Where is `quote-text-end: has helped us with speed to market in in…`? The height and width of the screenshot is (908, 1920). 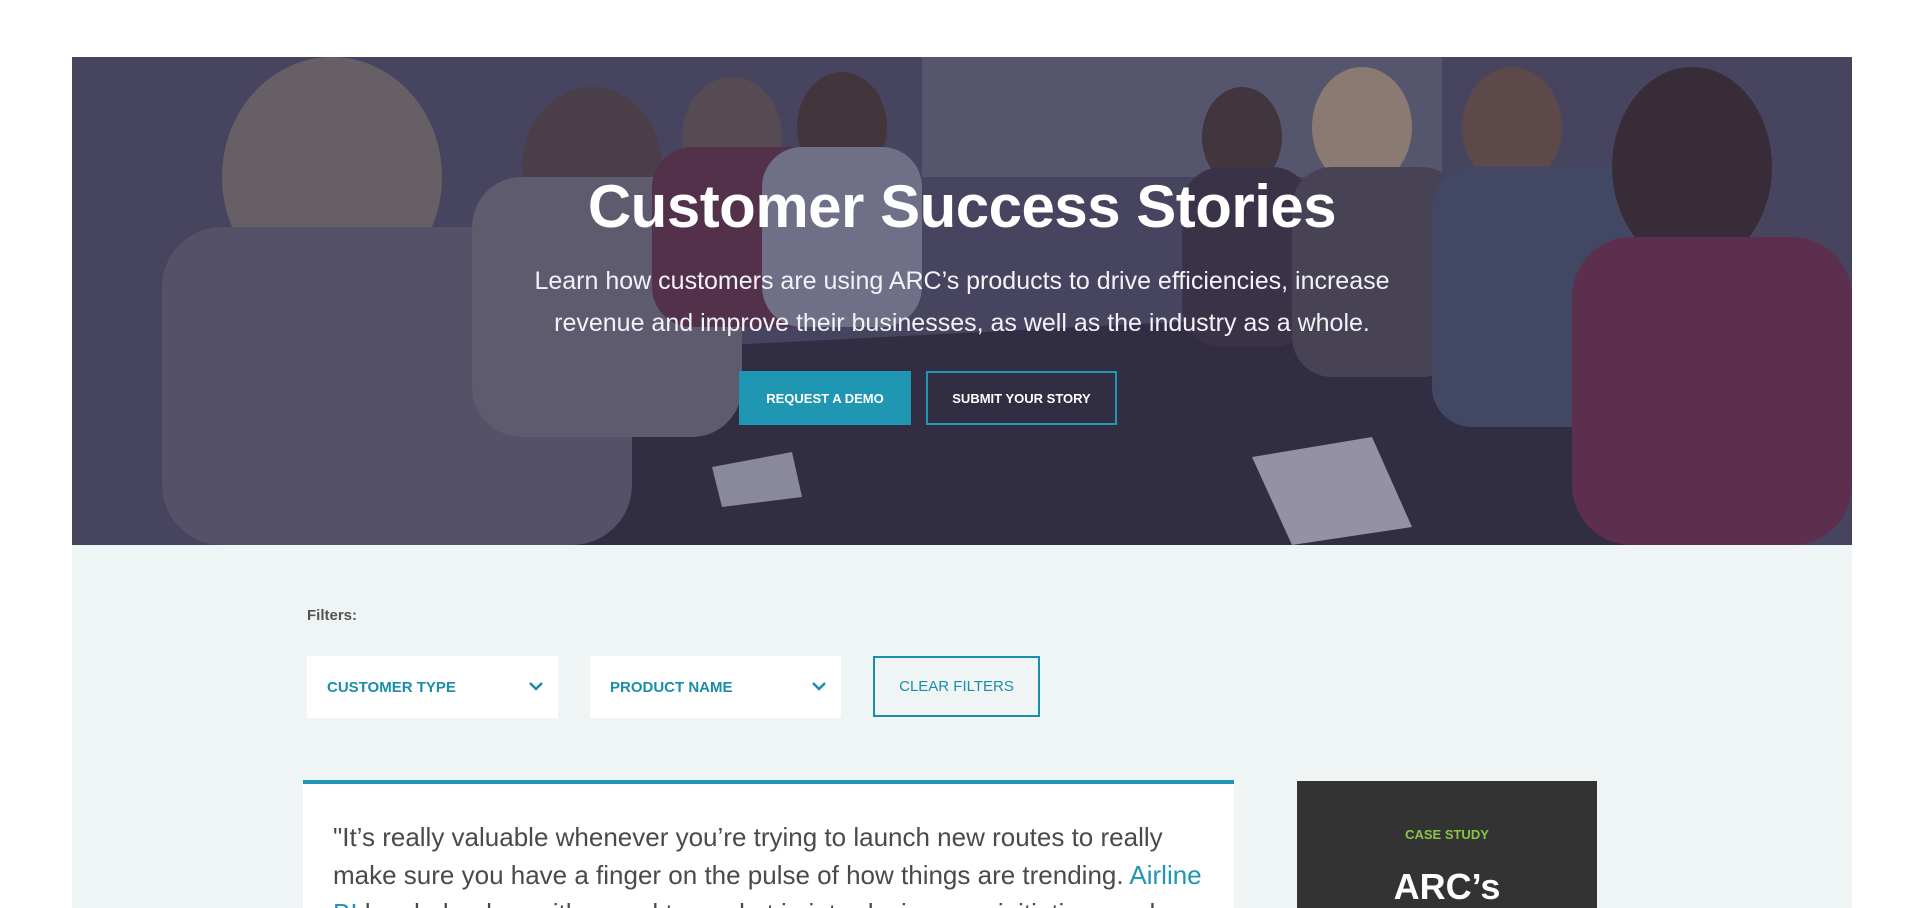
quote-text-end: has helped us with speed to market in in… is located at coordinates (757, 903).